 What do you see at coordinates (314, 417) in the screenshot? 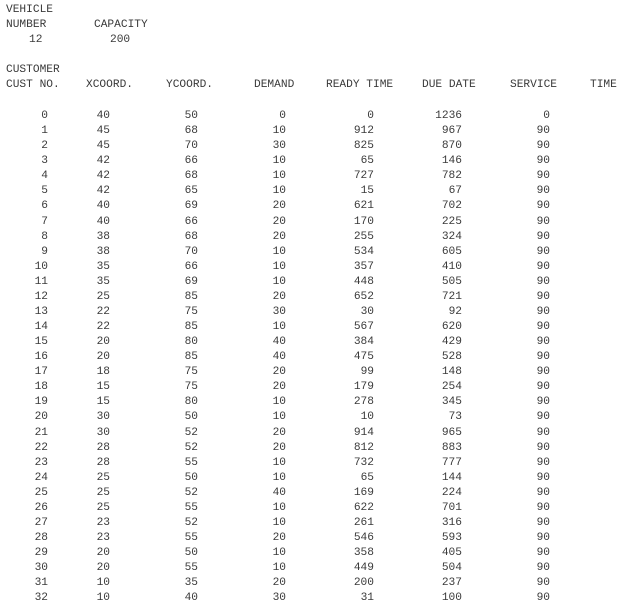
I see `table-row: 20 30 50 10 10 73 90` at bounding box center [314, 417].